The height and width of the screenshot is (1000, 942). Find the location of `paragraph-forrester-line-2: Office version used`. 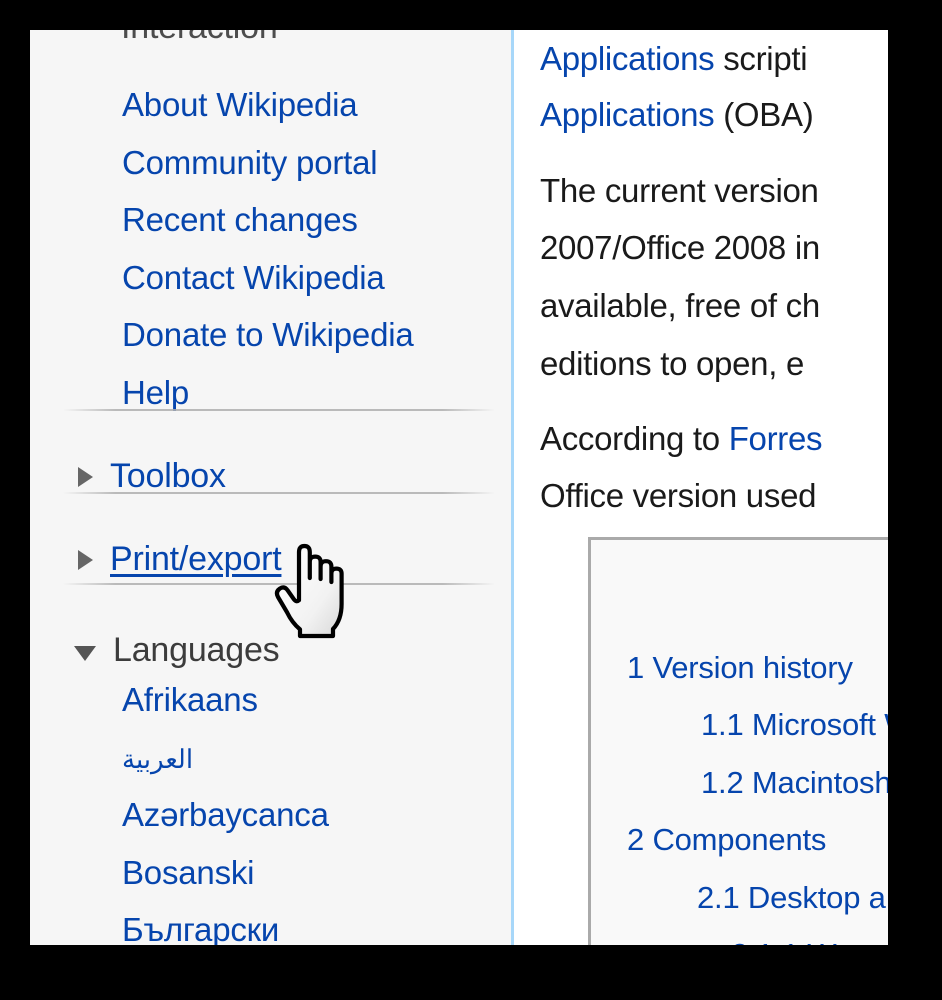

paragraph-forrester-line-2: Office version used is located at coordinates (678, 495).